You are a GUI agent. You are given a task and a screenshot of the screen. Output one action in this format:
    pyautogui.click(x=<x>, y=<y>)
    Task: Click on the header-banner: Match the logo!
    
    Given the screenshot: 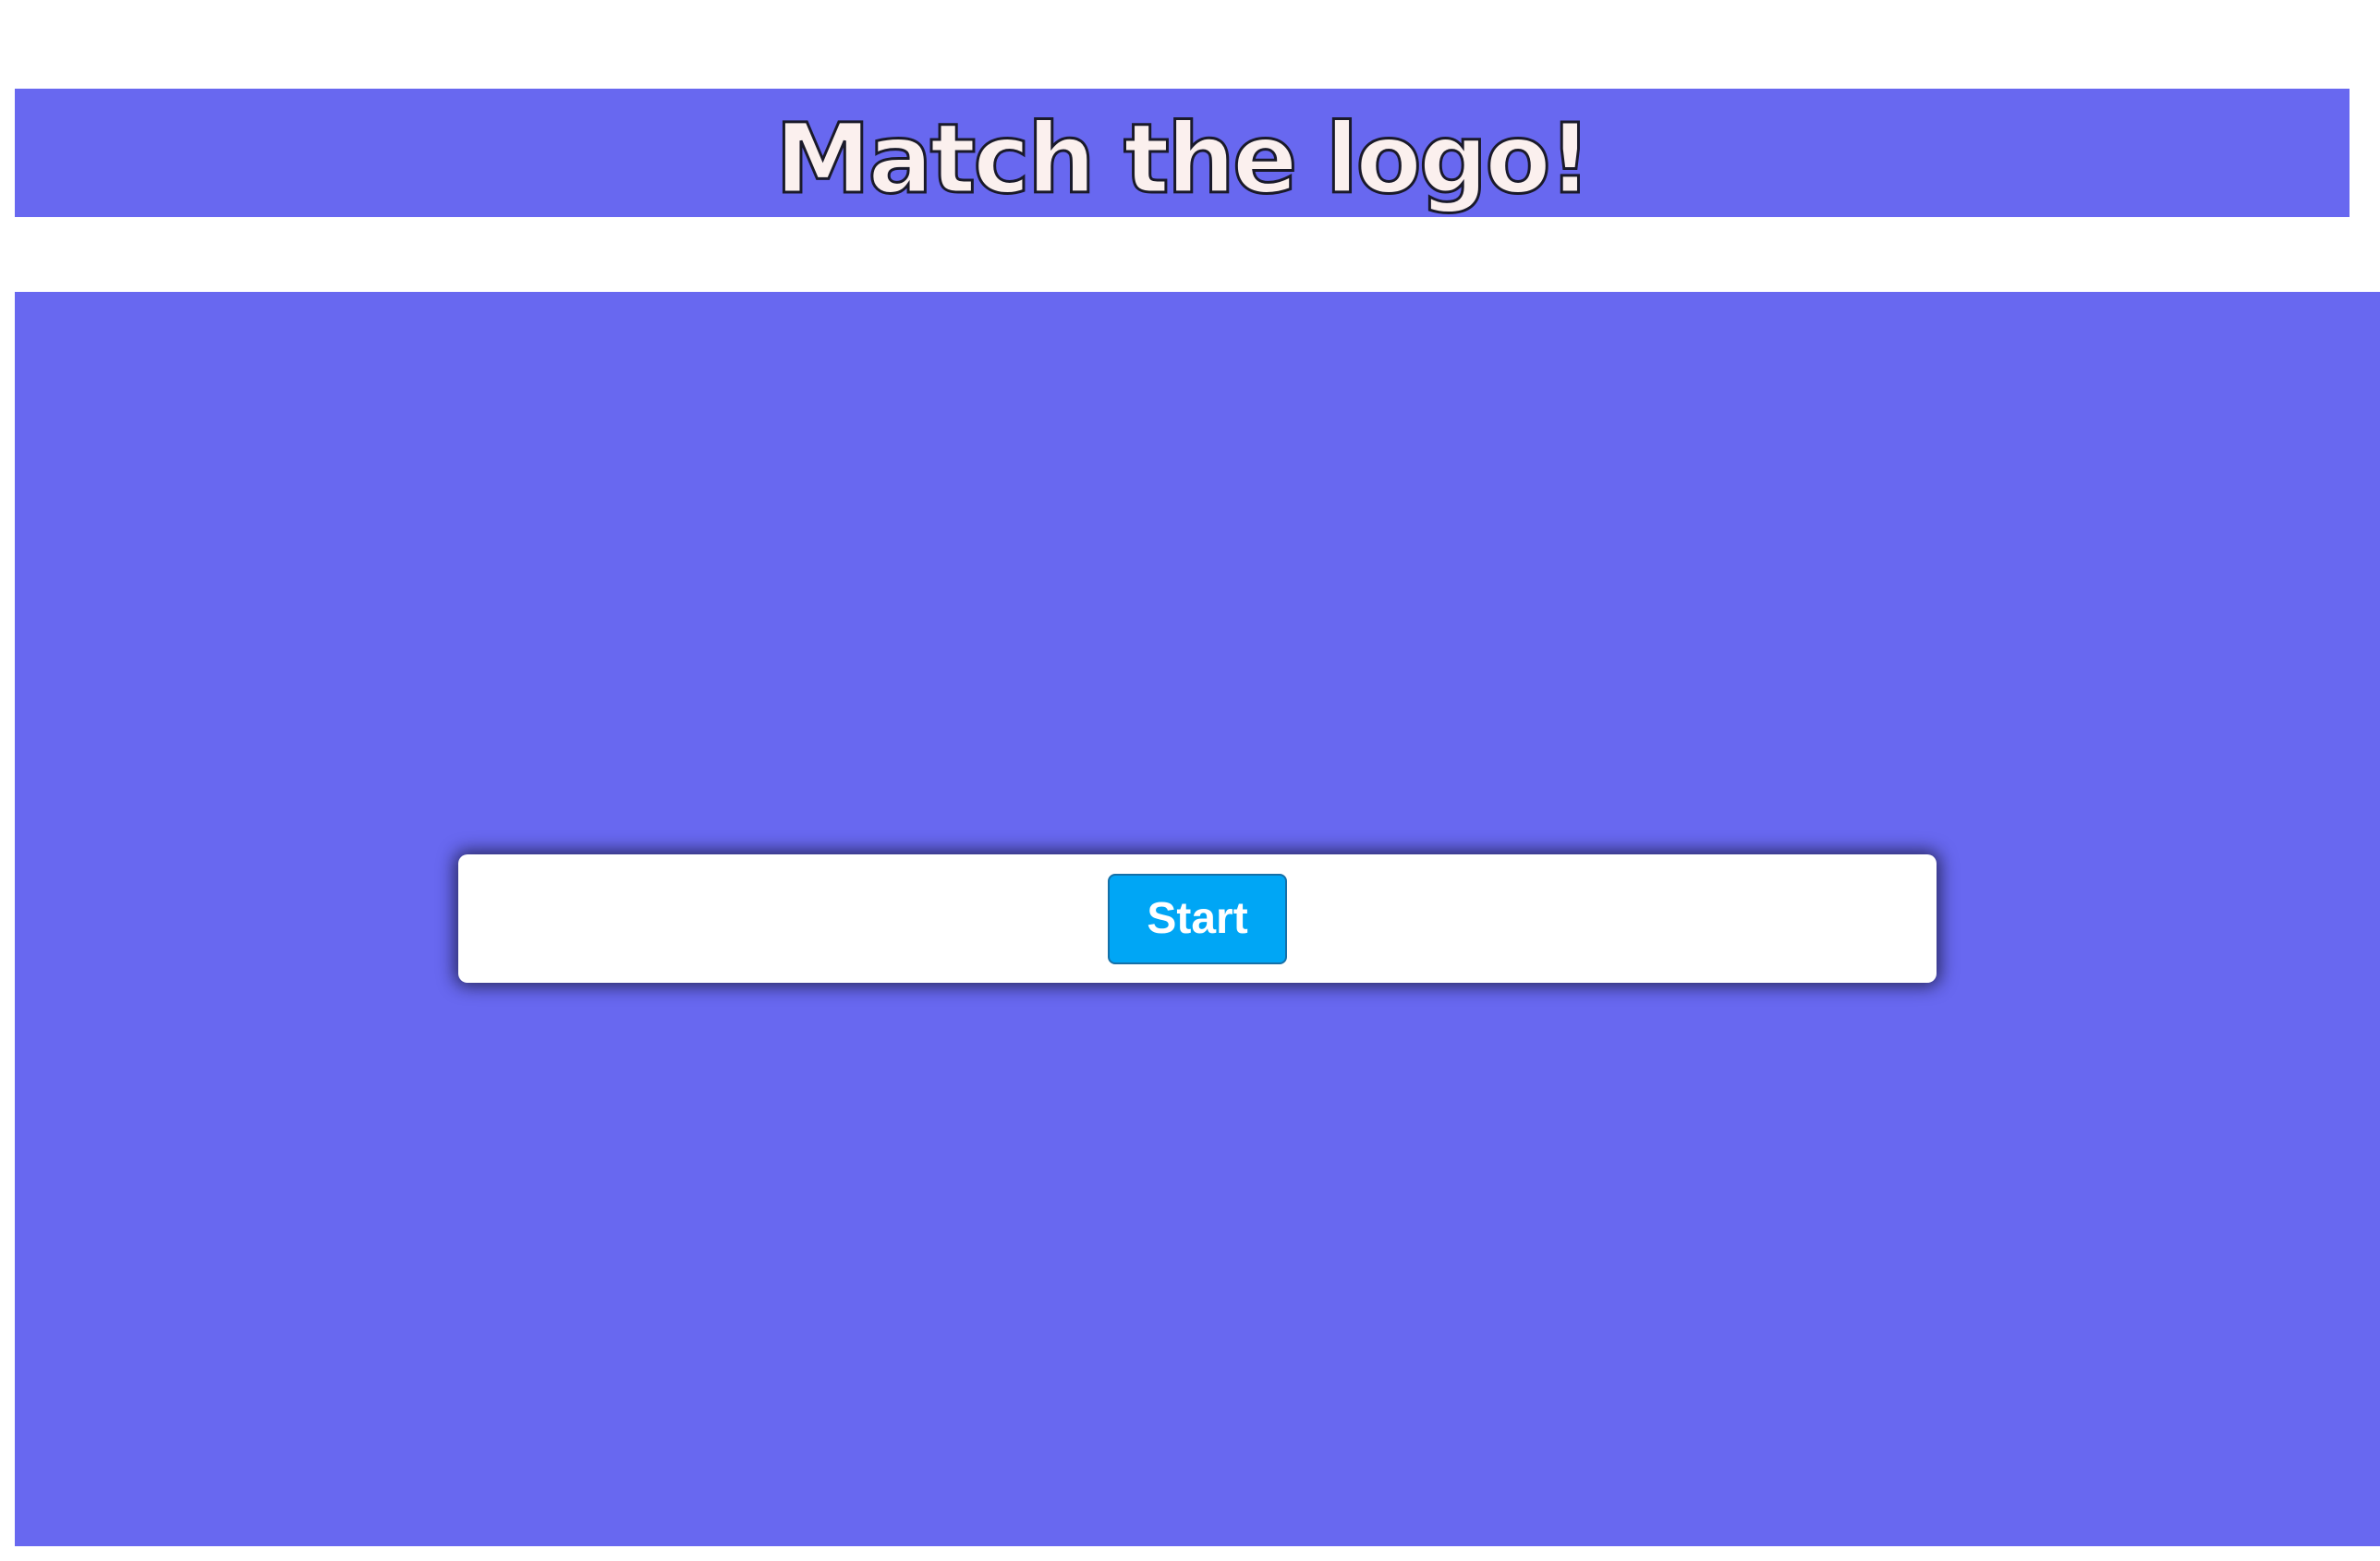 What is the action you would take?
    pyautogui.click(x=1182, y=153)
    